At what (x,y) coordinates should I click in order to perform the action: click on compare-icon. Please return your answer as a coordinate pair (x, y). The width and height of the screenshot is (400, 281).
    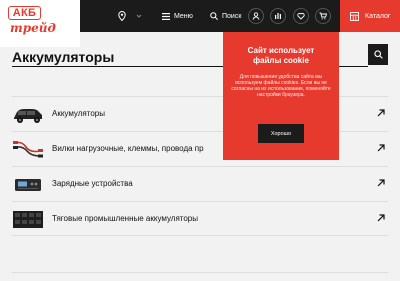
    Looking at the image, I should click on (278, 16).